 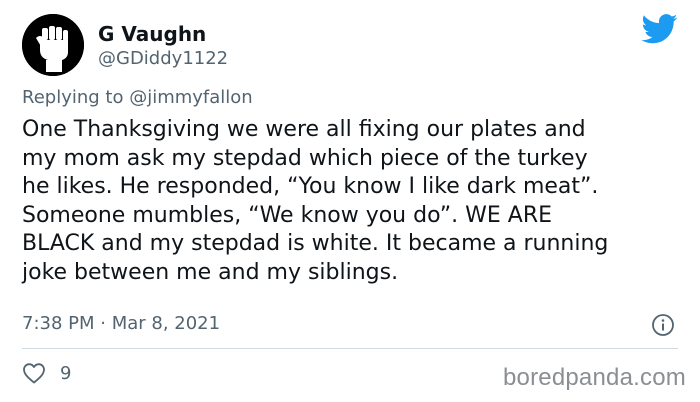 I want to click on replying-to: Replying to @jimmyfallon, so click(x=137, y=97).